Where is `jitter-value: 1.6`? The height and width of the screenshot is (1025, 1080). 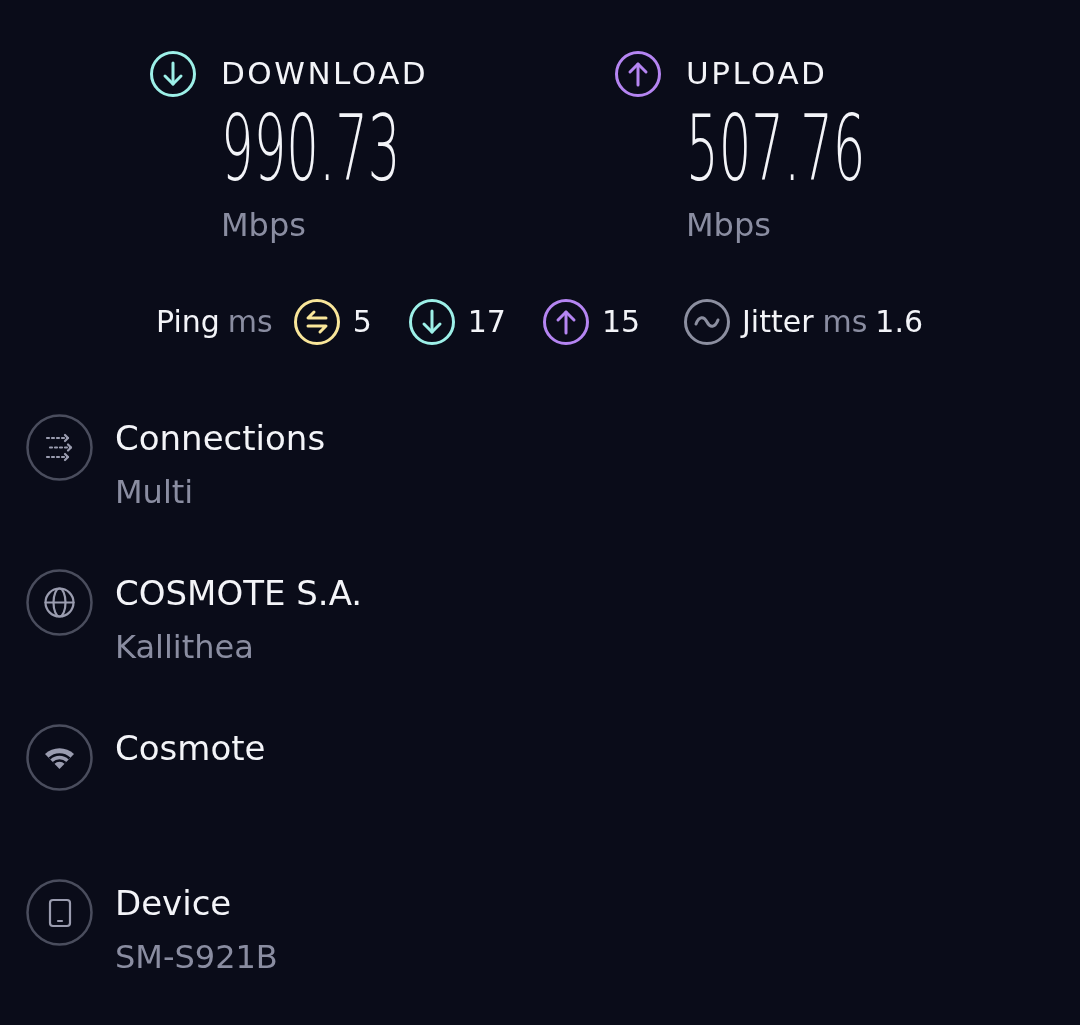
jitter-value: 1.6 is located at coordinates (899, 322).